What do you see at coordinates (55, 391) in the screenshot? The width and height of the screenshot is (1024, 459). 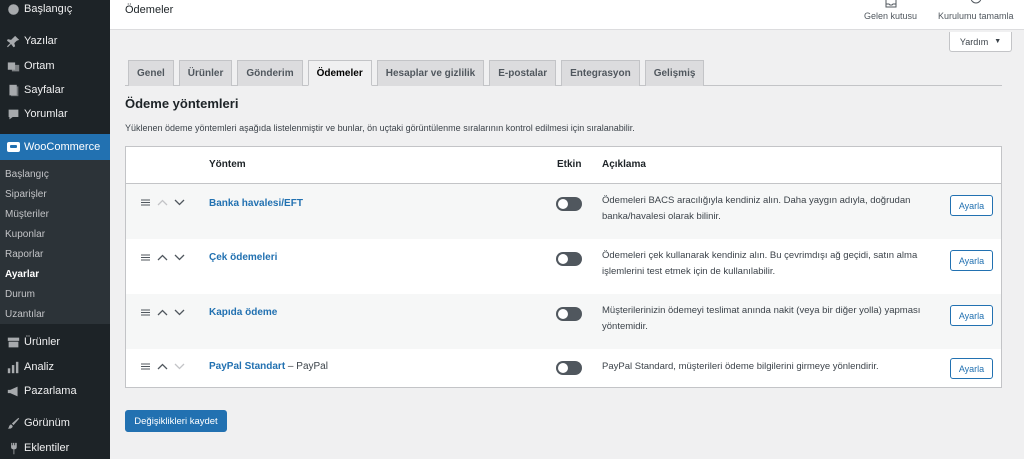 I see `menu-marketing: Pazarlama` at bounding box center [55, 391].